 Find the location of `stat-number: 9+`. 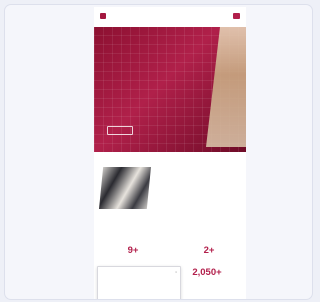

stat-number: 9+ is located at coordinates (133, 250).